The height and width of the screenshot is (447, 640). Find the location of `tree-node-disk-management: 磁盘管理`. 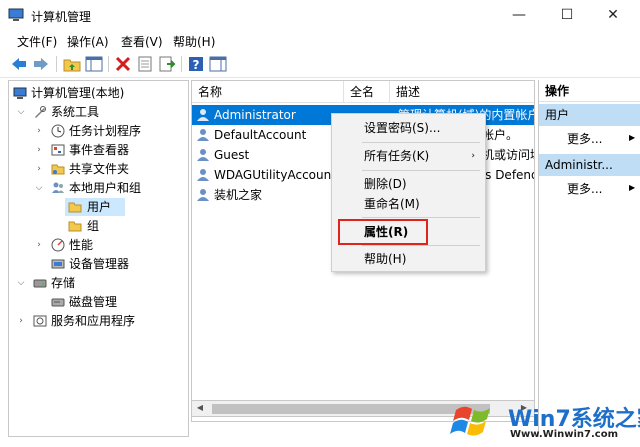

tree-node-disk-management: 磁盘管理 is located at coordinates (99, 302).